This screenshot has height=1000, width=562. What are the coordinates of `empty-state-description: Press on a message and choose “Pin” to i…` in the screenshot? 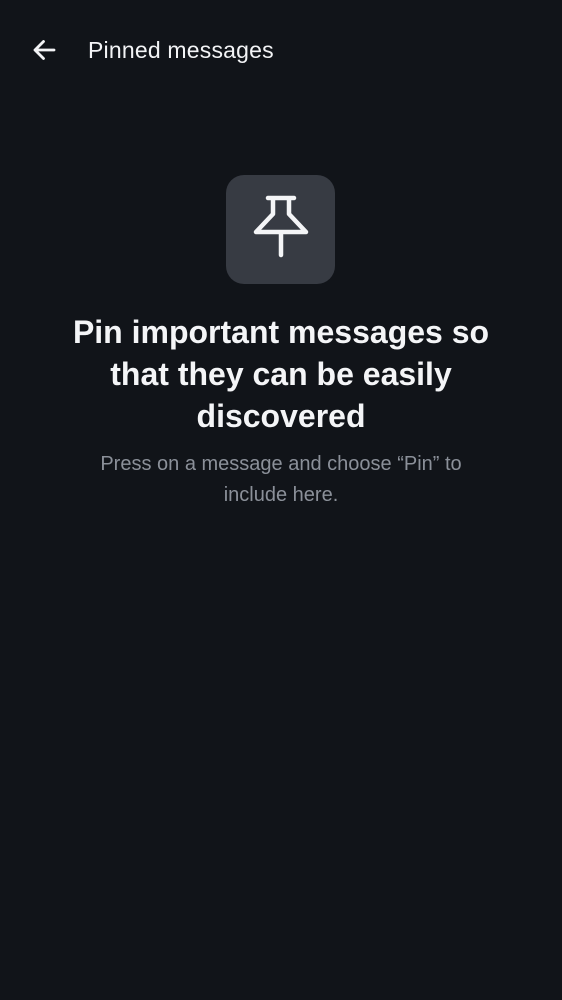 It's located at (281, 479).